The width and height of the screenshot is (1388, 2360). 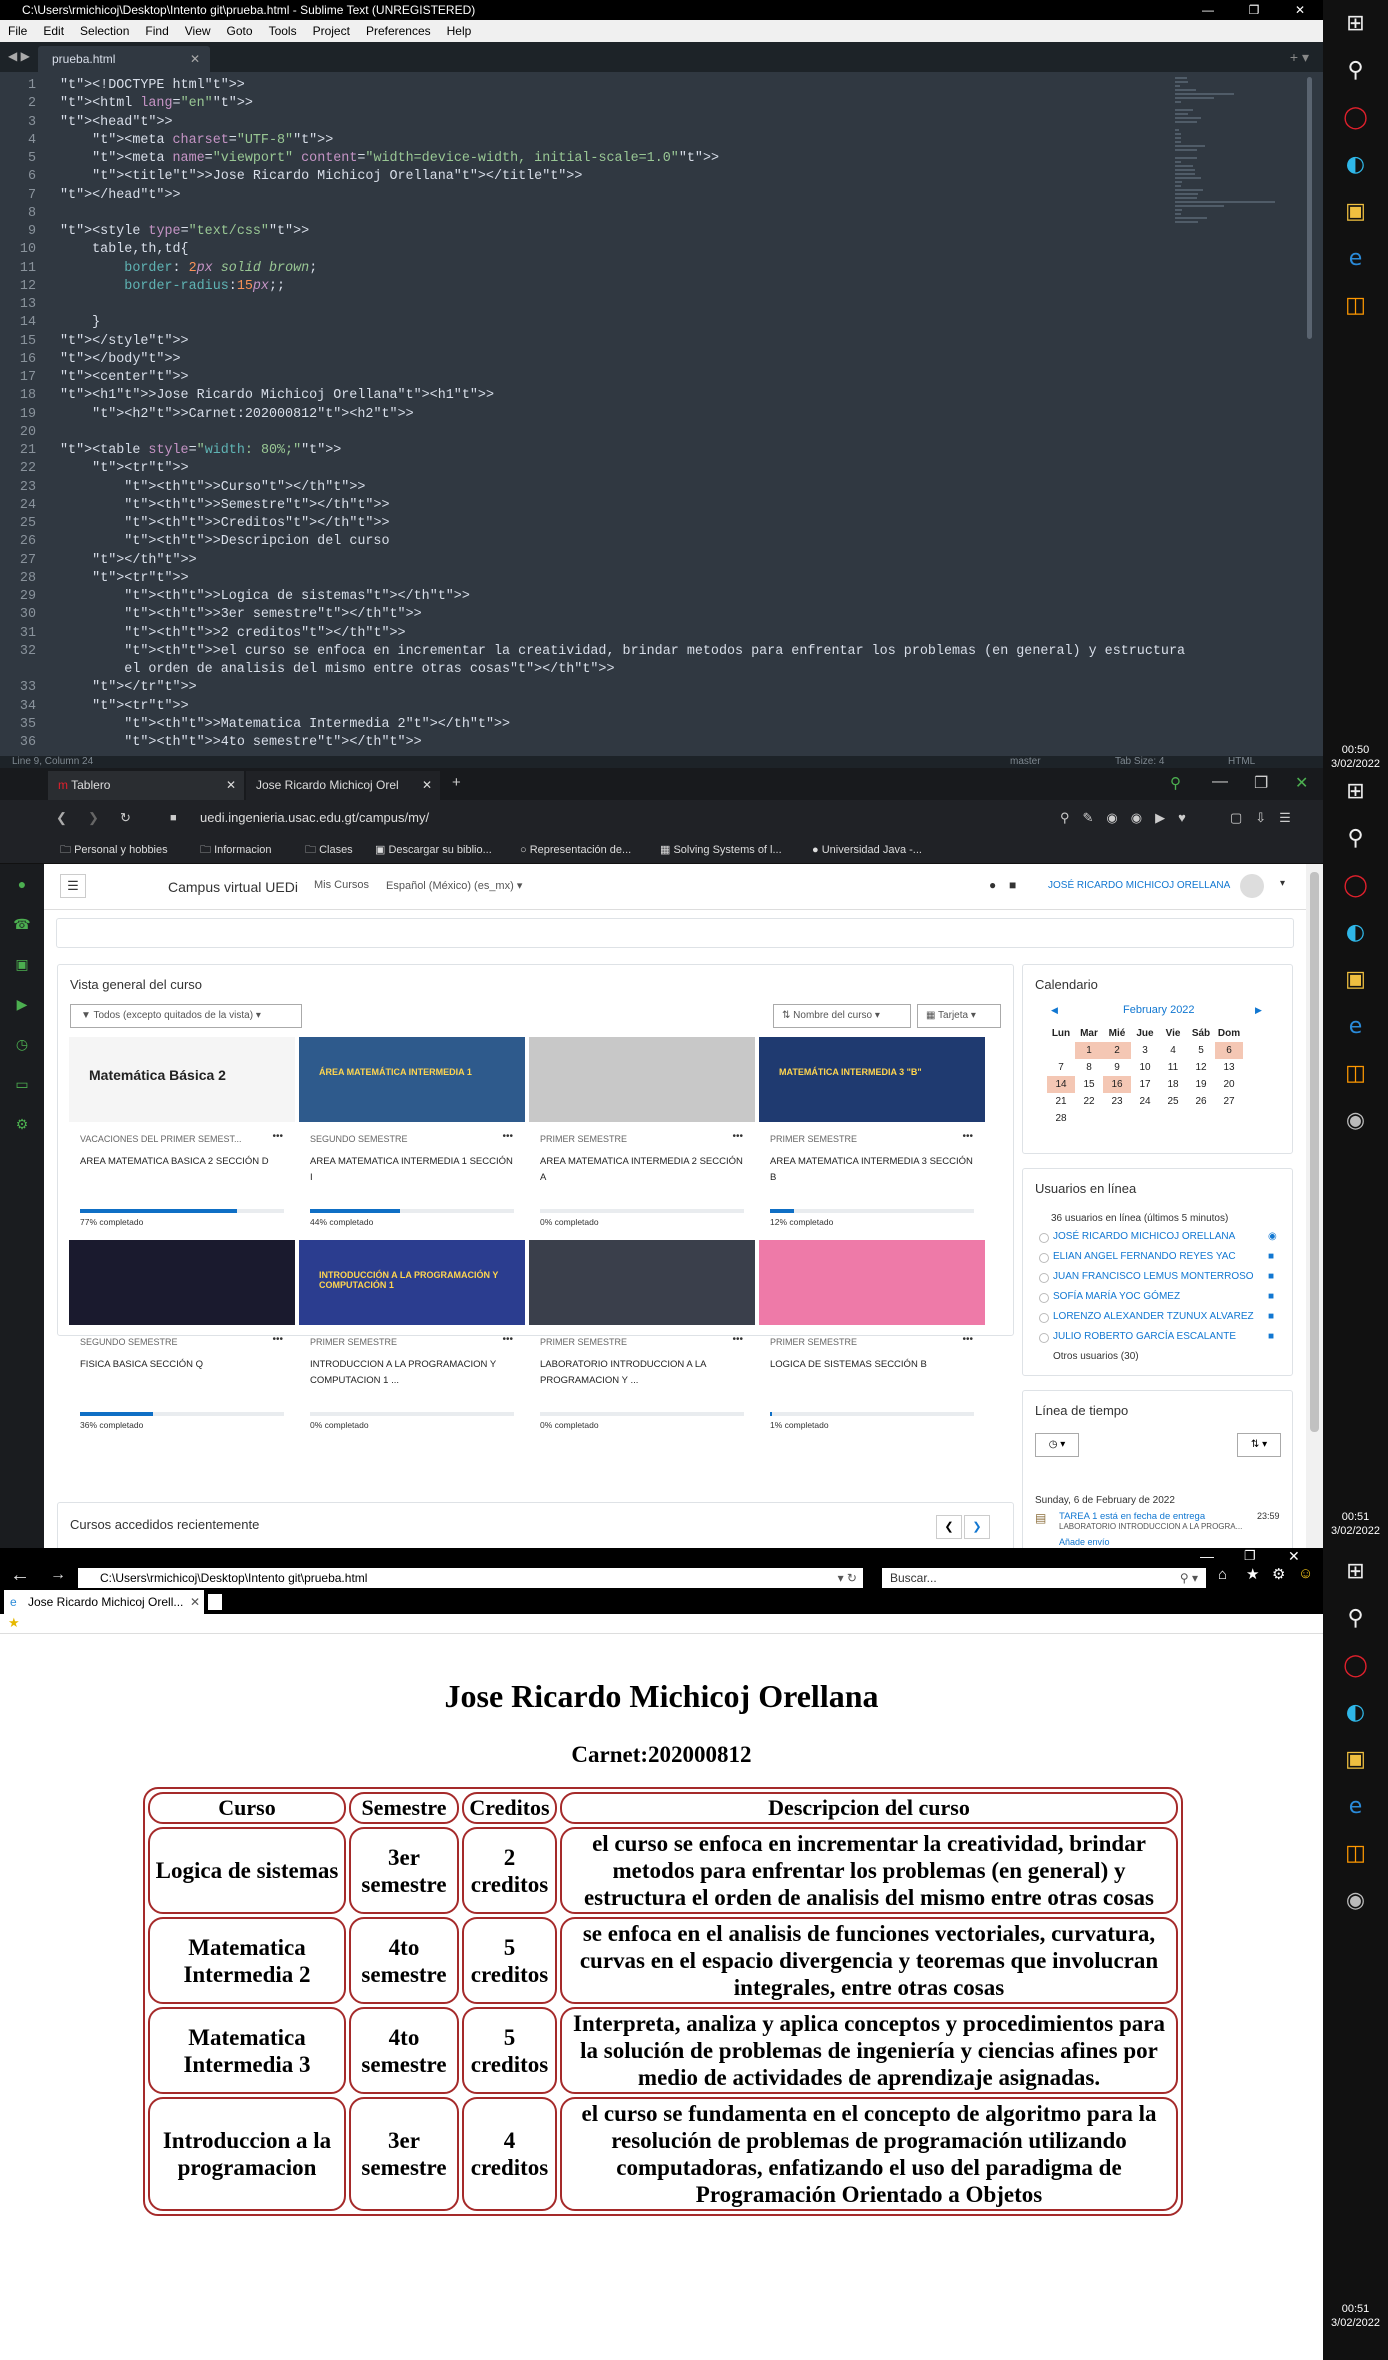 I want to click on menu-edit: Edit, so click(x=53, y=31).